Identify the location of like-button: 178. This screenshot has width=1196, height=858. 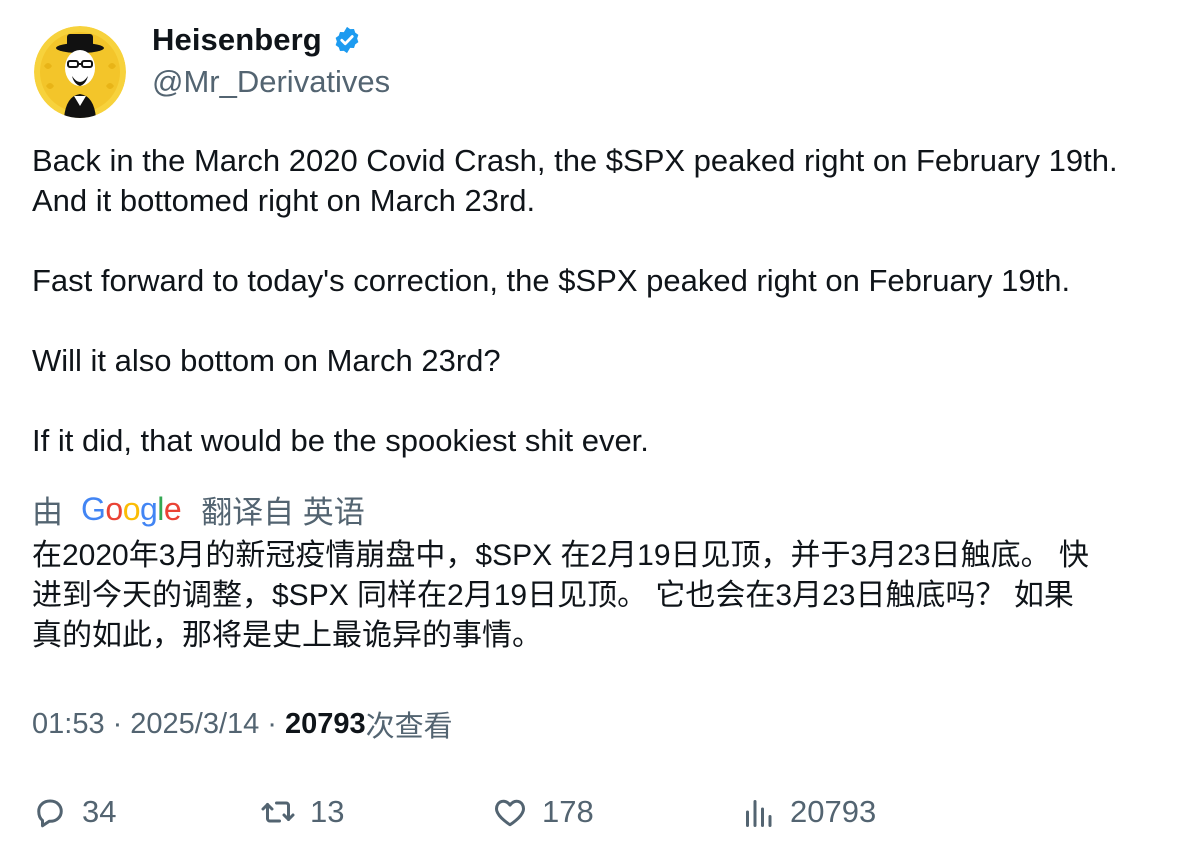
(543, 812).